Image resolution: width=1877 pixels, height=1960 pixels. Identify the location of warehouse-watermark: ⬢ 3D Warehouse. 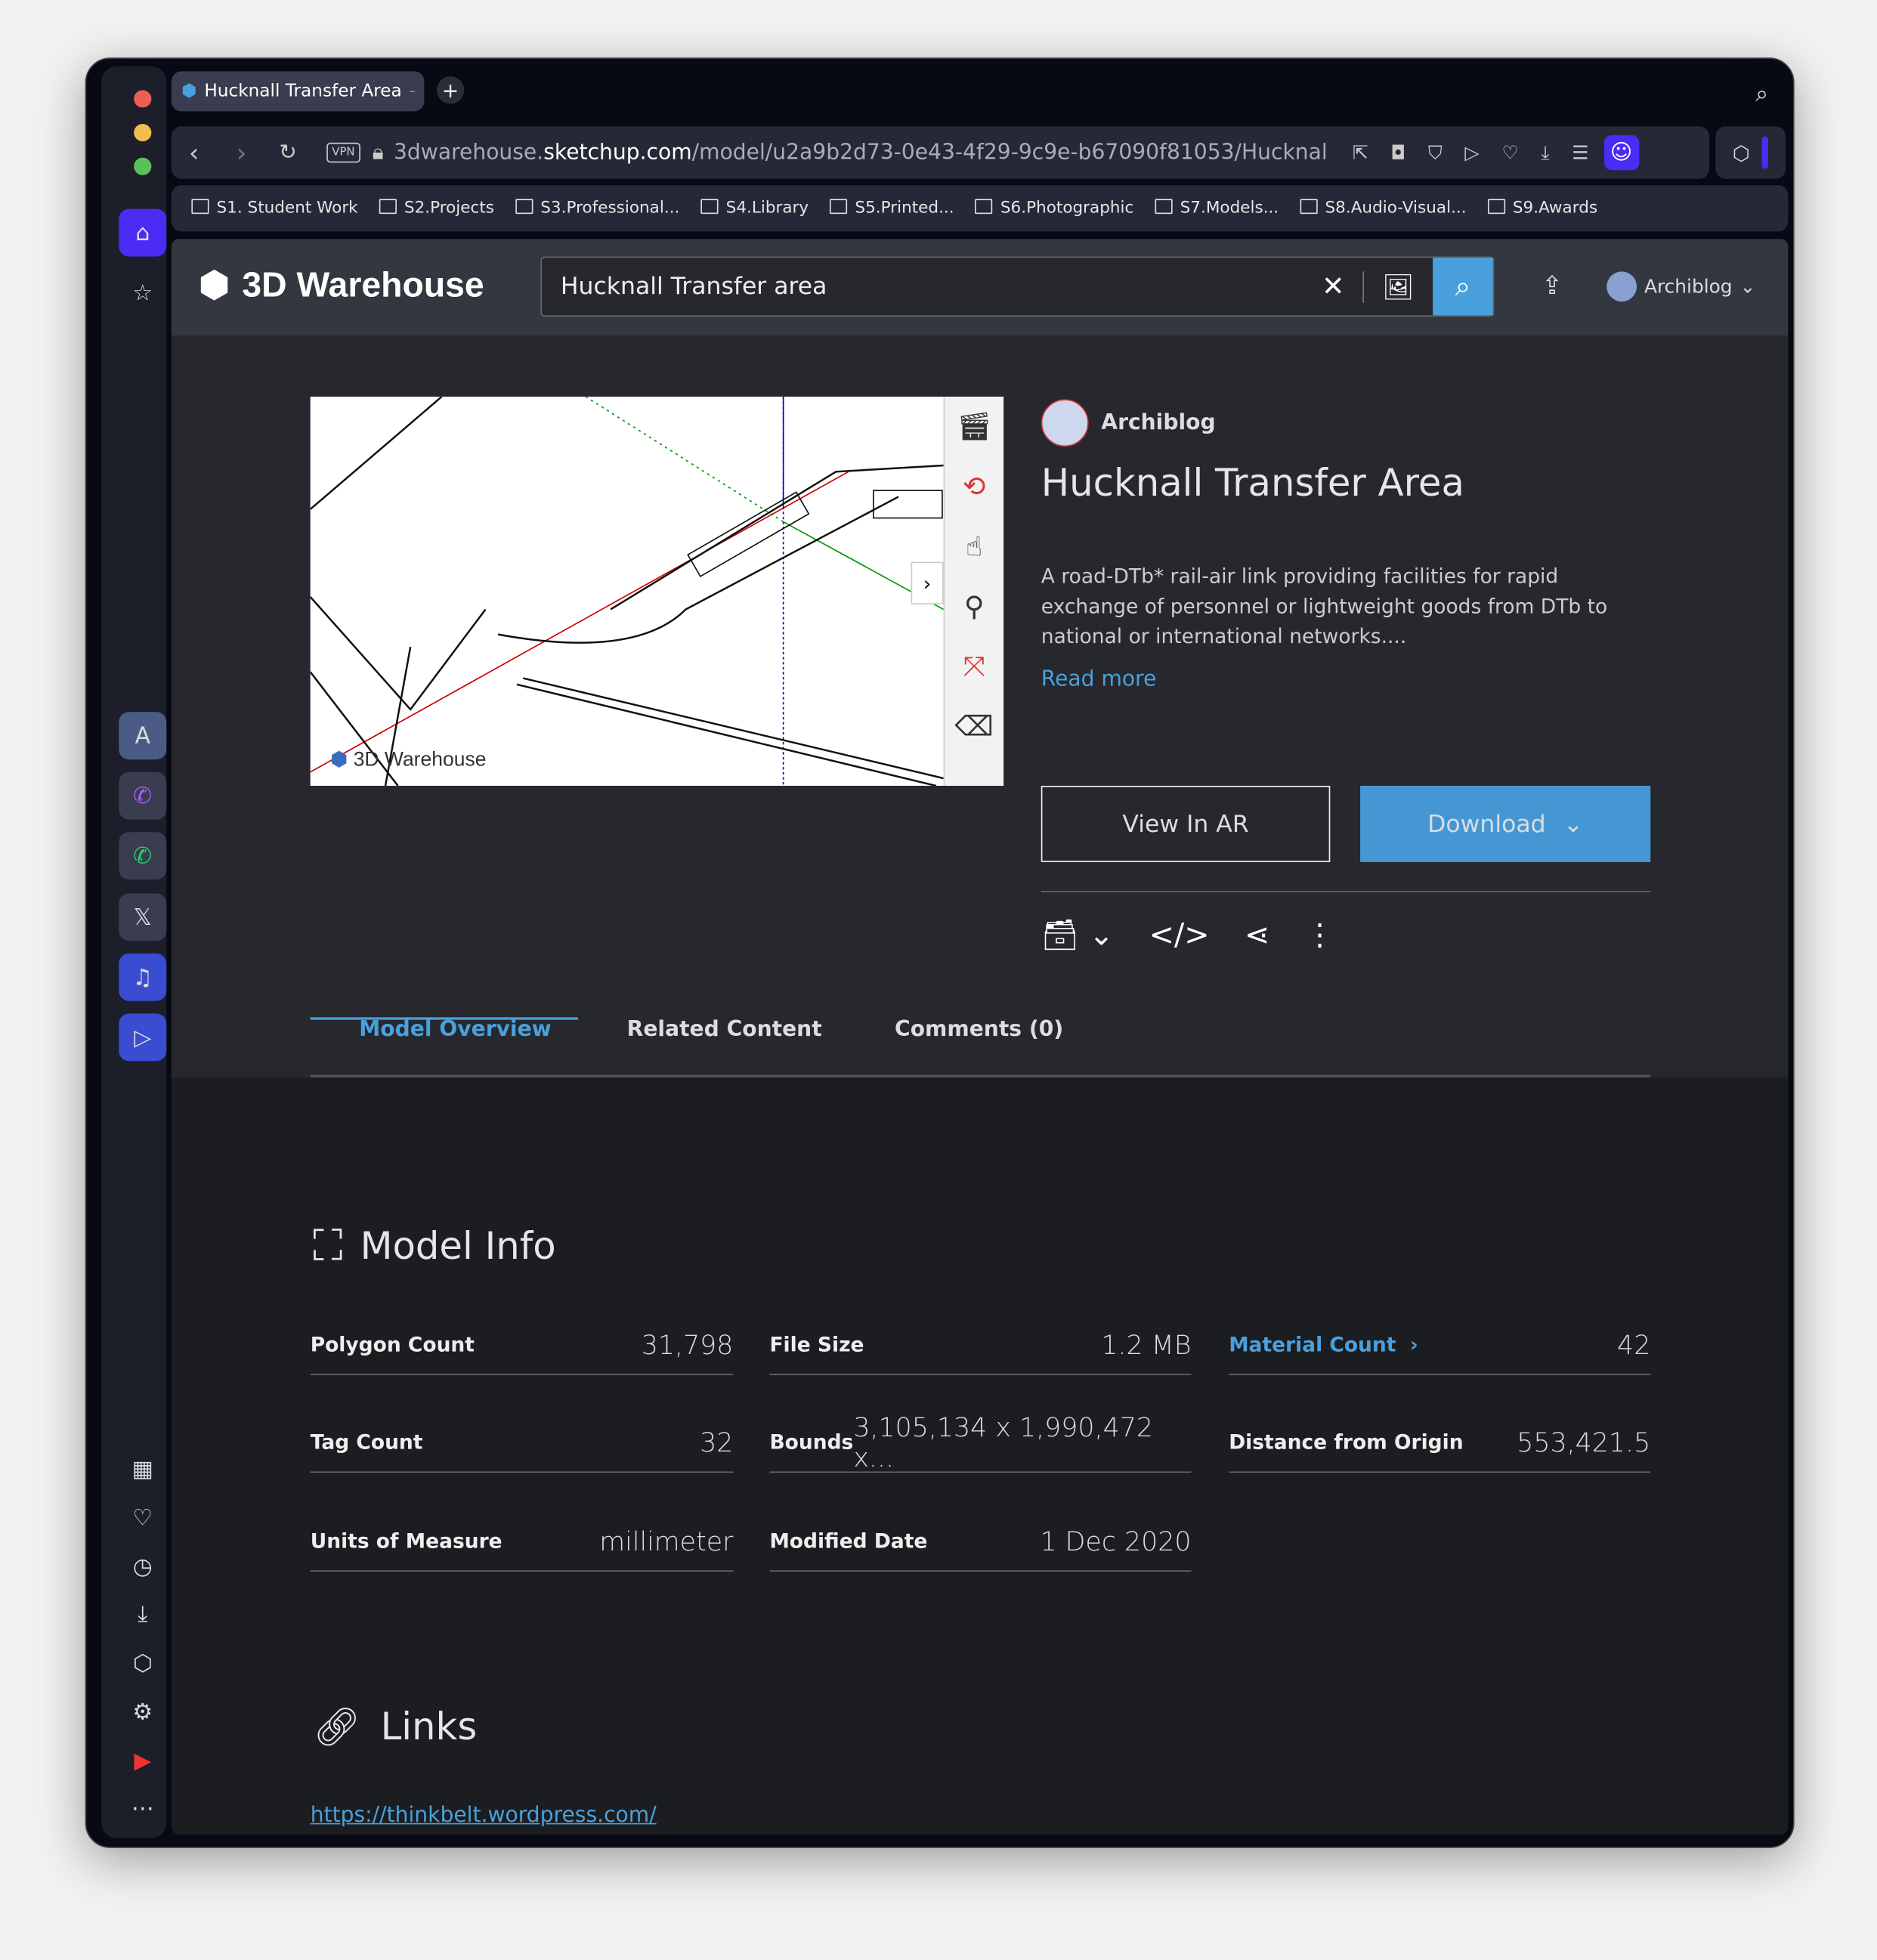
(408, 760).